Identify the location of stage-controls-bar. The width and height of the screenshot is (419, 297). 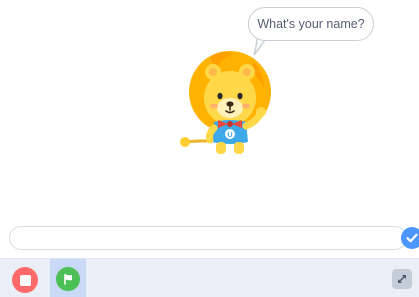
(209, 277).